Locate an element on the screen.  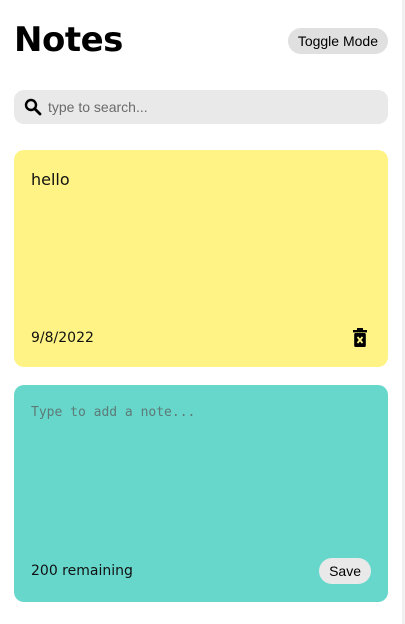
search-icon is located at coordinates (33, 107).